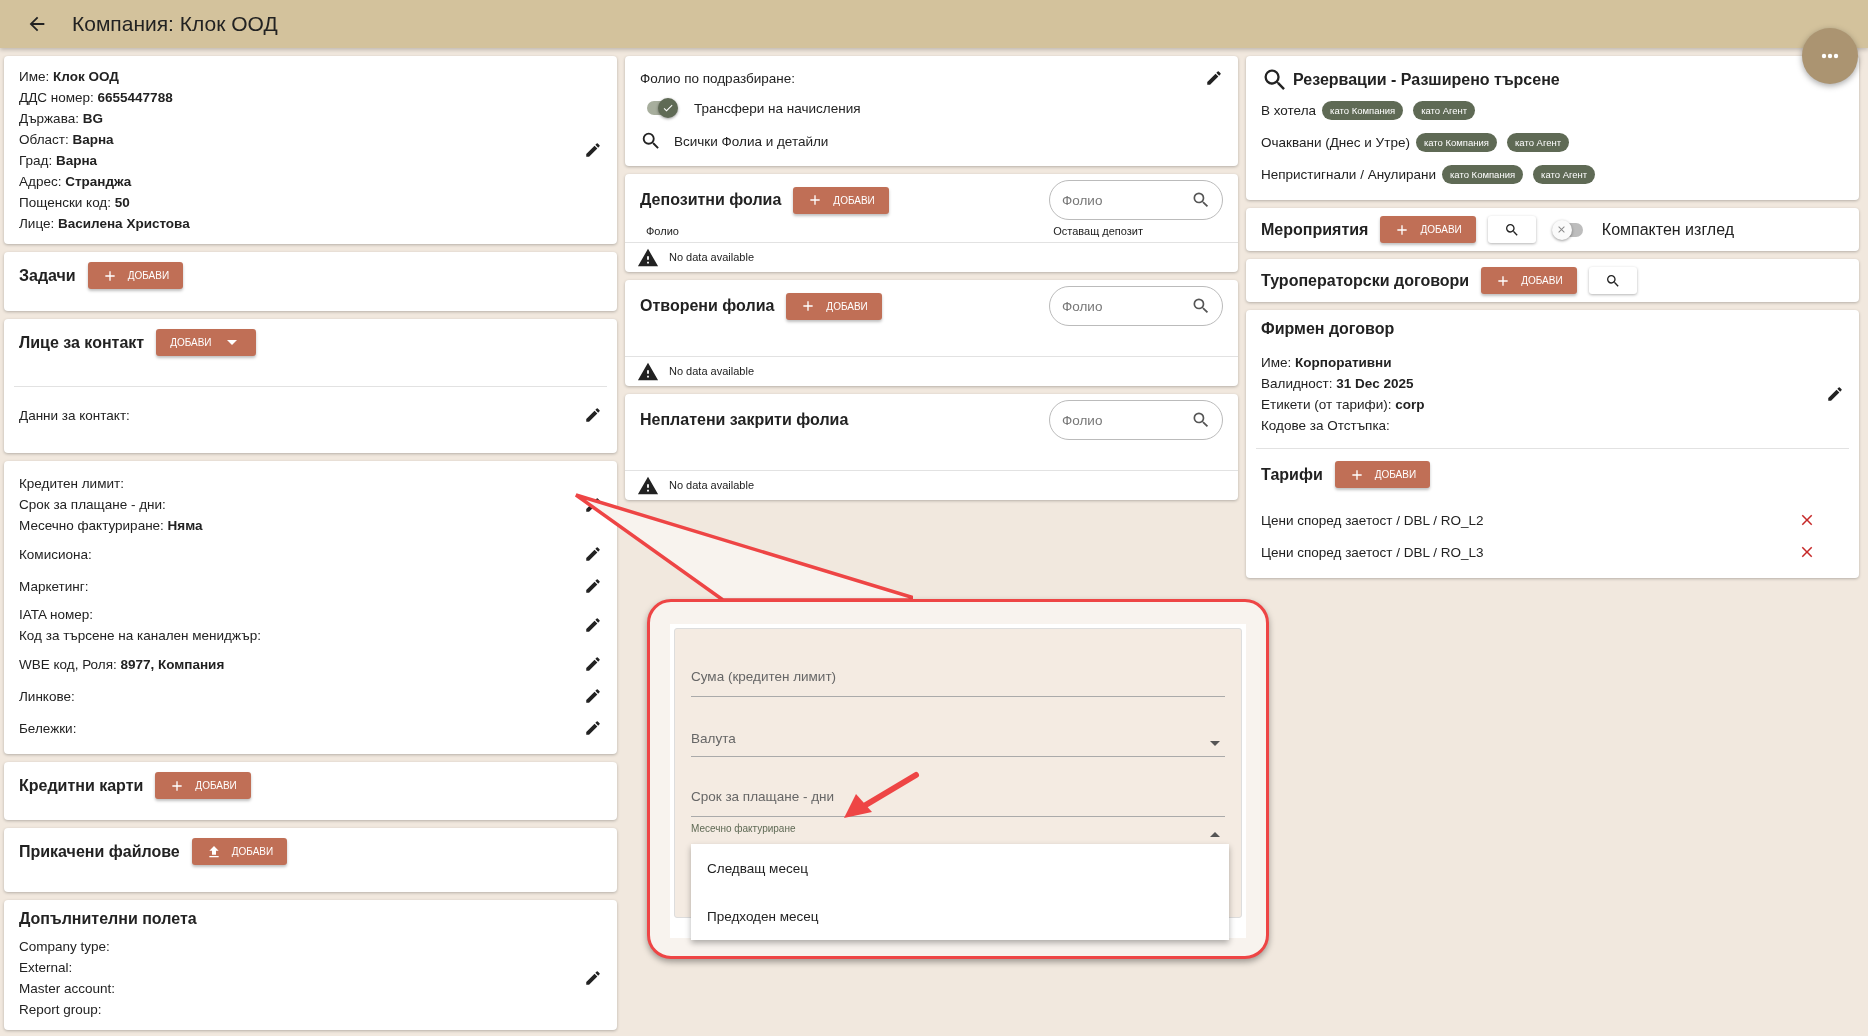  What do you see at coordinates (1372, 520) in the screenshot?
I see `tariff-item: Цени според заетост / DBL / RO_L2` at bounding box center [1372, 520].